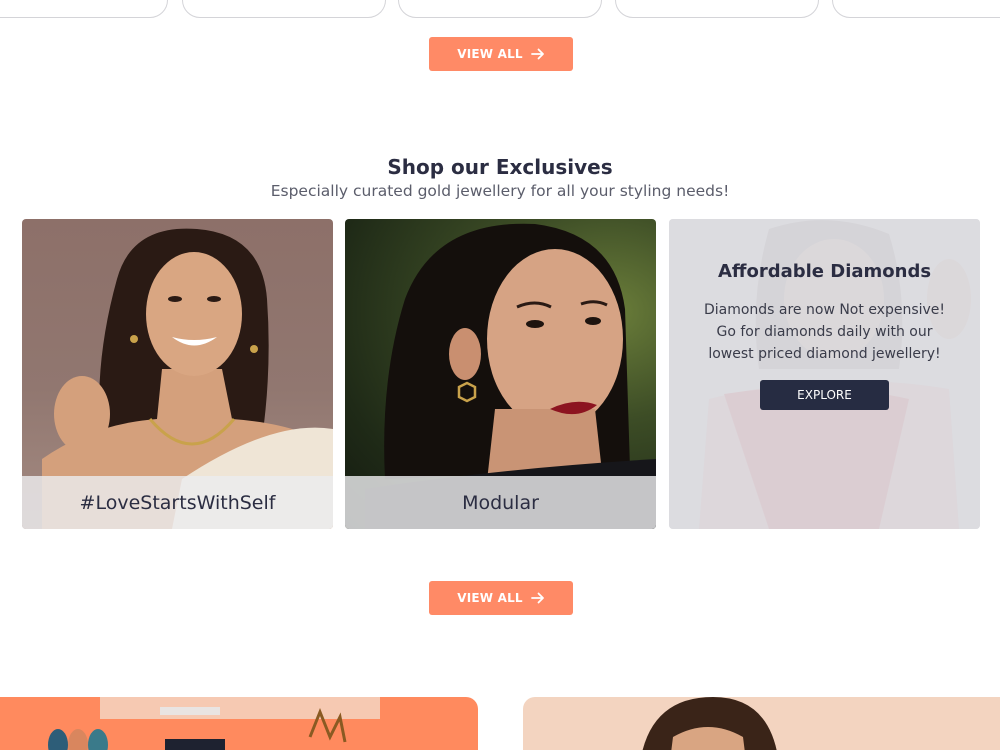  Describe the element at coordinates (500, 167) in the screenshot. I see `section-title: Shop our Exclusives` at that location.